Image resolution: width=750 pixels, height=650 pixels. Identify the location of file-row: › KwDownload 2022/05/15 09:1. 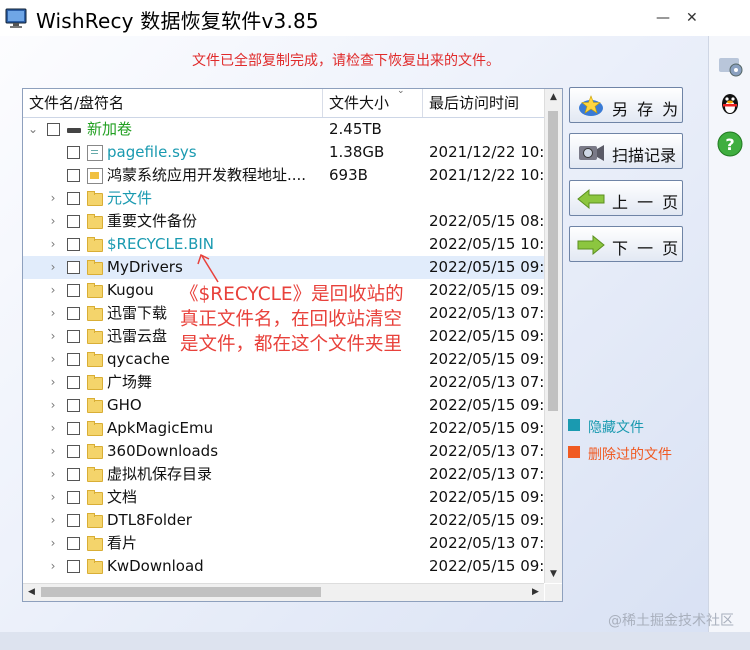
(283, 566).